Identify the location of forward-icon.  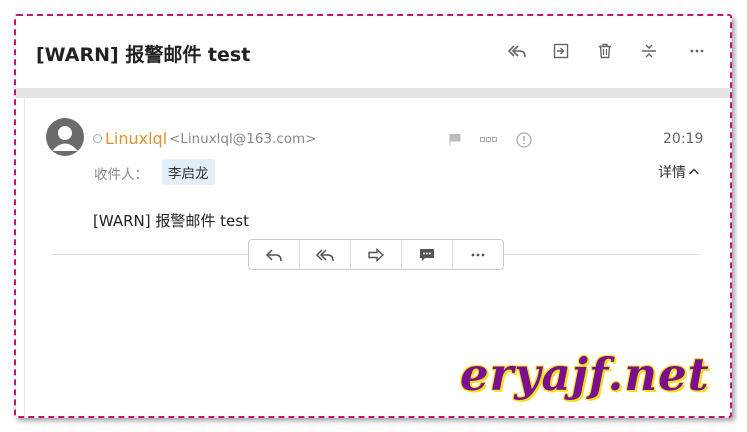
(376, 254).